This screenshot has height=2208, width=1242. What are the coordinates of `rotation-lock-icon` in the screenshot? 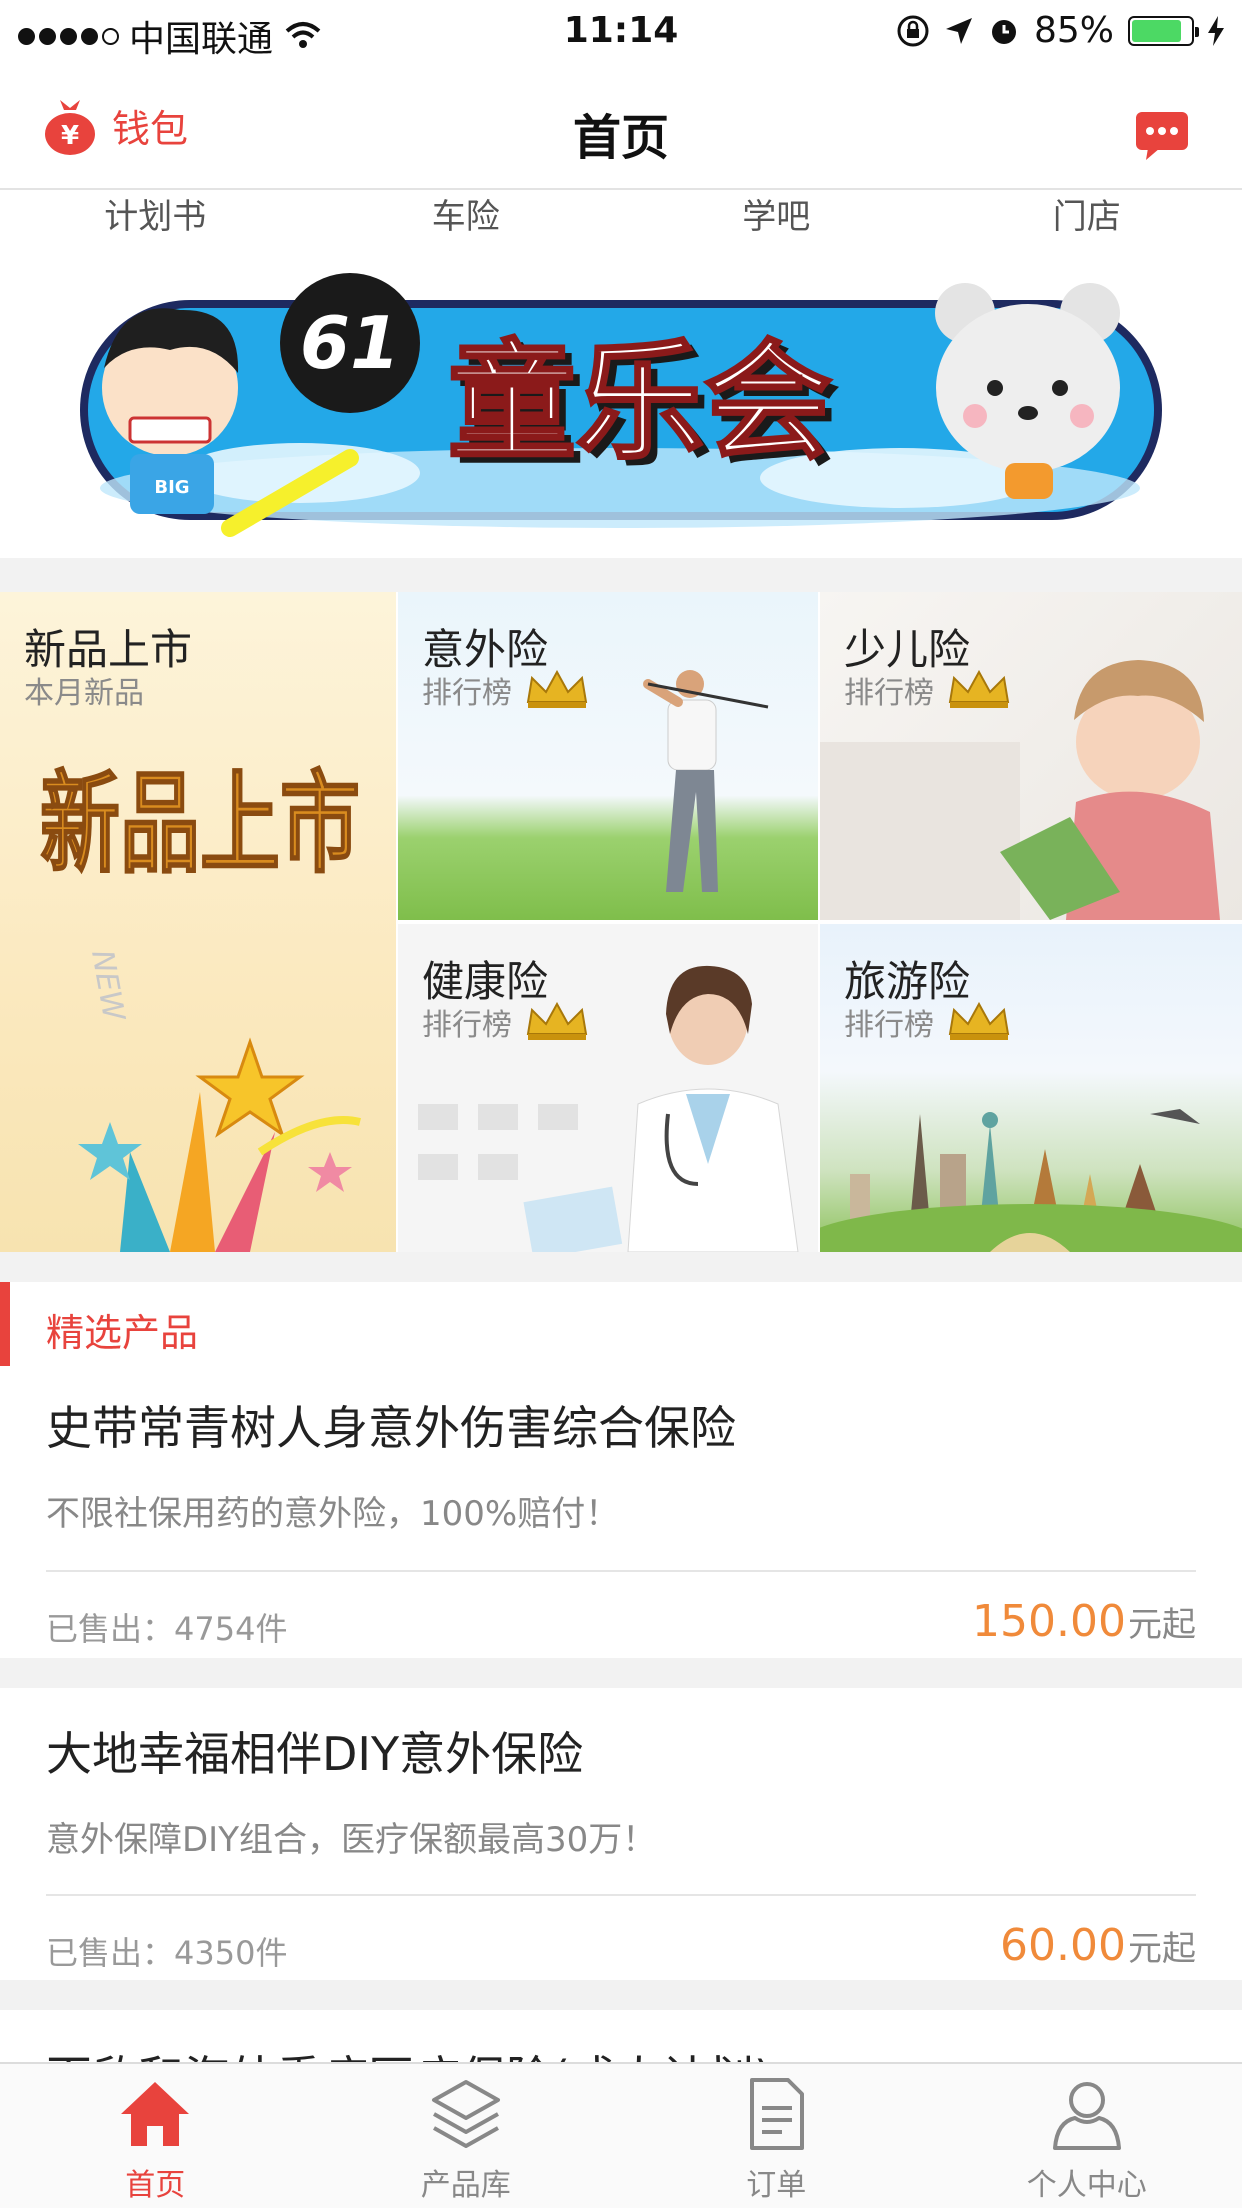 It's located at (913, 30).